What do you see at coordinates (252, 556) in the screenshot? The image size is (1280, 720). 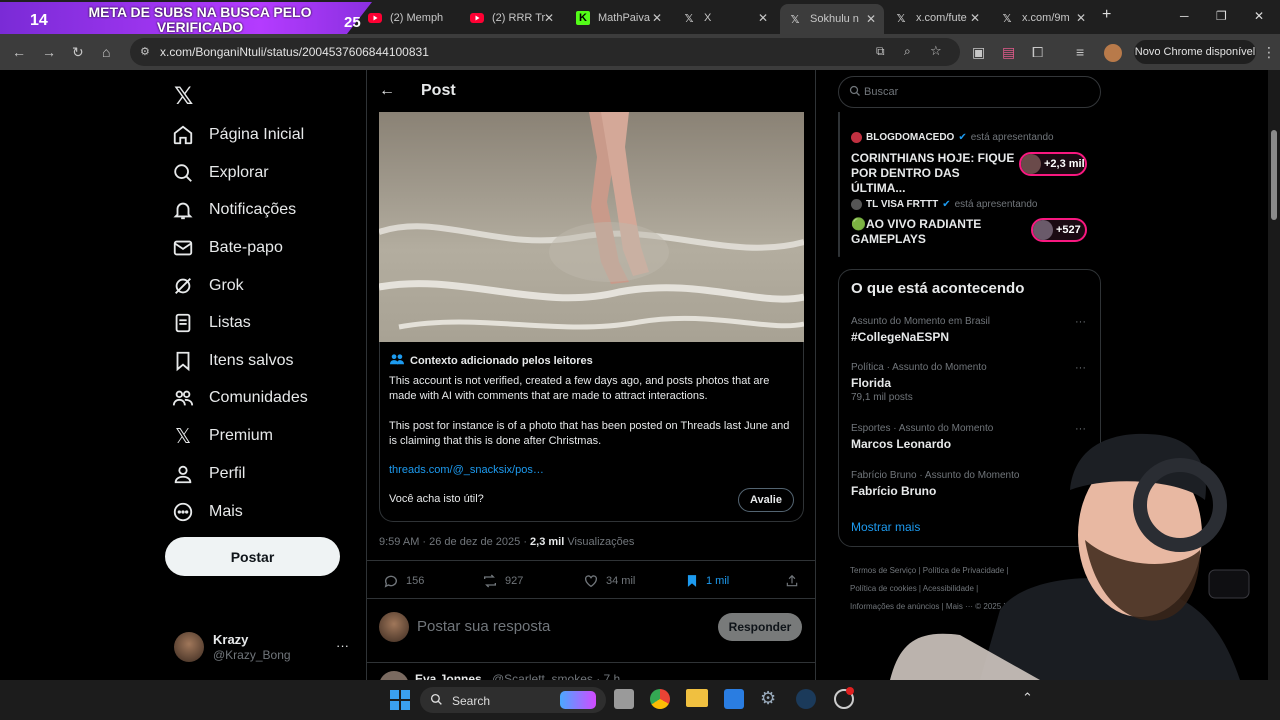 I see `post-button: Postar` at bounding box center [252, 556].